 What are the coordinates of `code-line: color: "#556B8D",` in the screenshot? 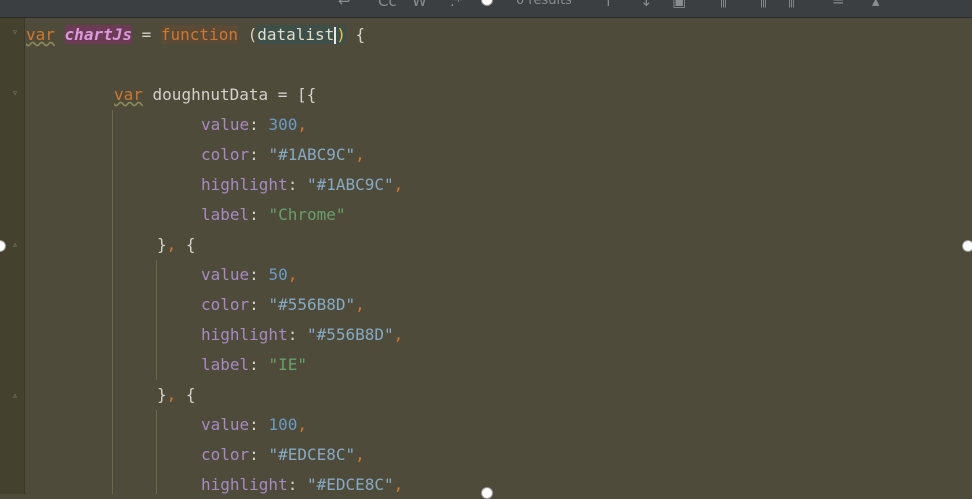 It's located at (283, 304).